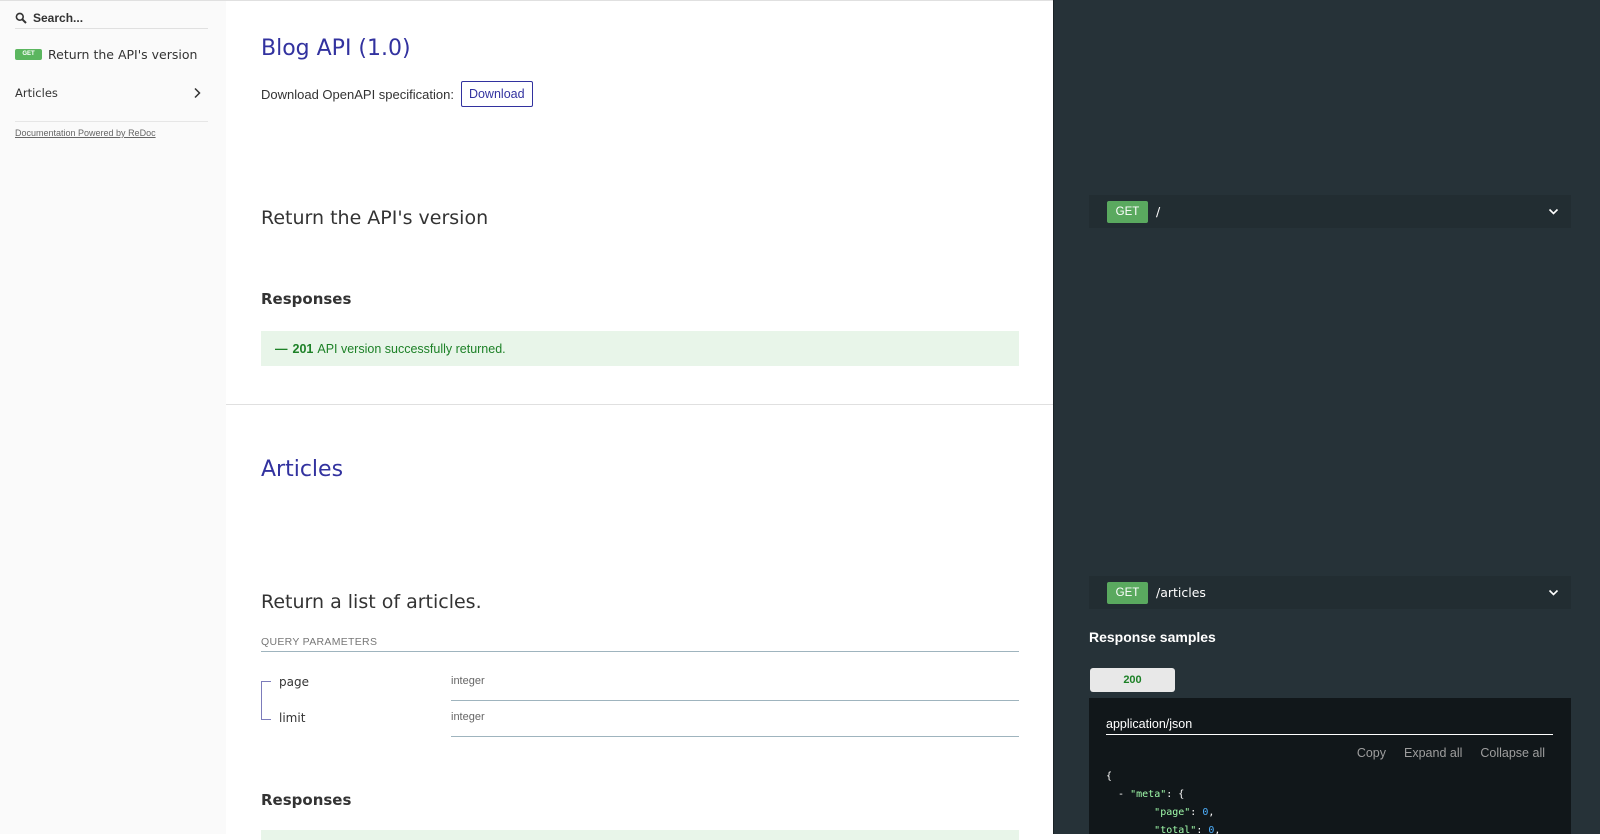 This screenshot has width=1600, height=840. Describe the element at coordinates (111, 121) in the screenshot. I see `sidebar-divider` at that location.